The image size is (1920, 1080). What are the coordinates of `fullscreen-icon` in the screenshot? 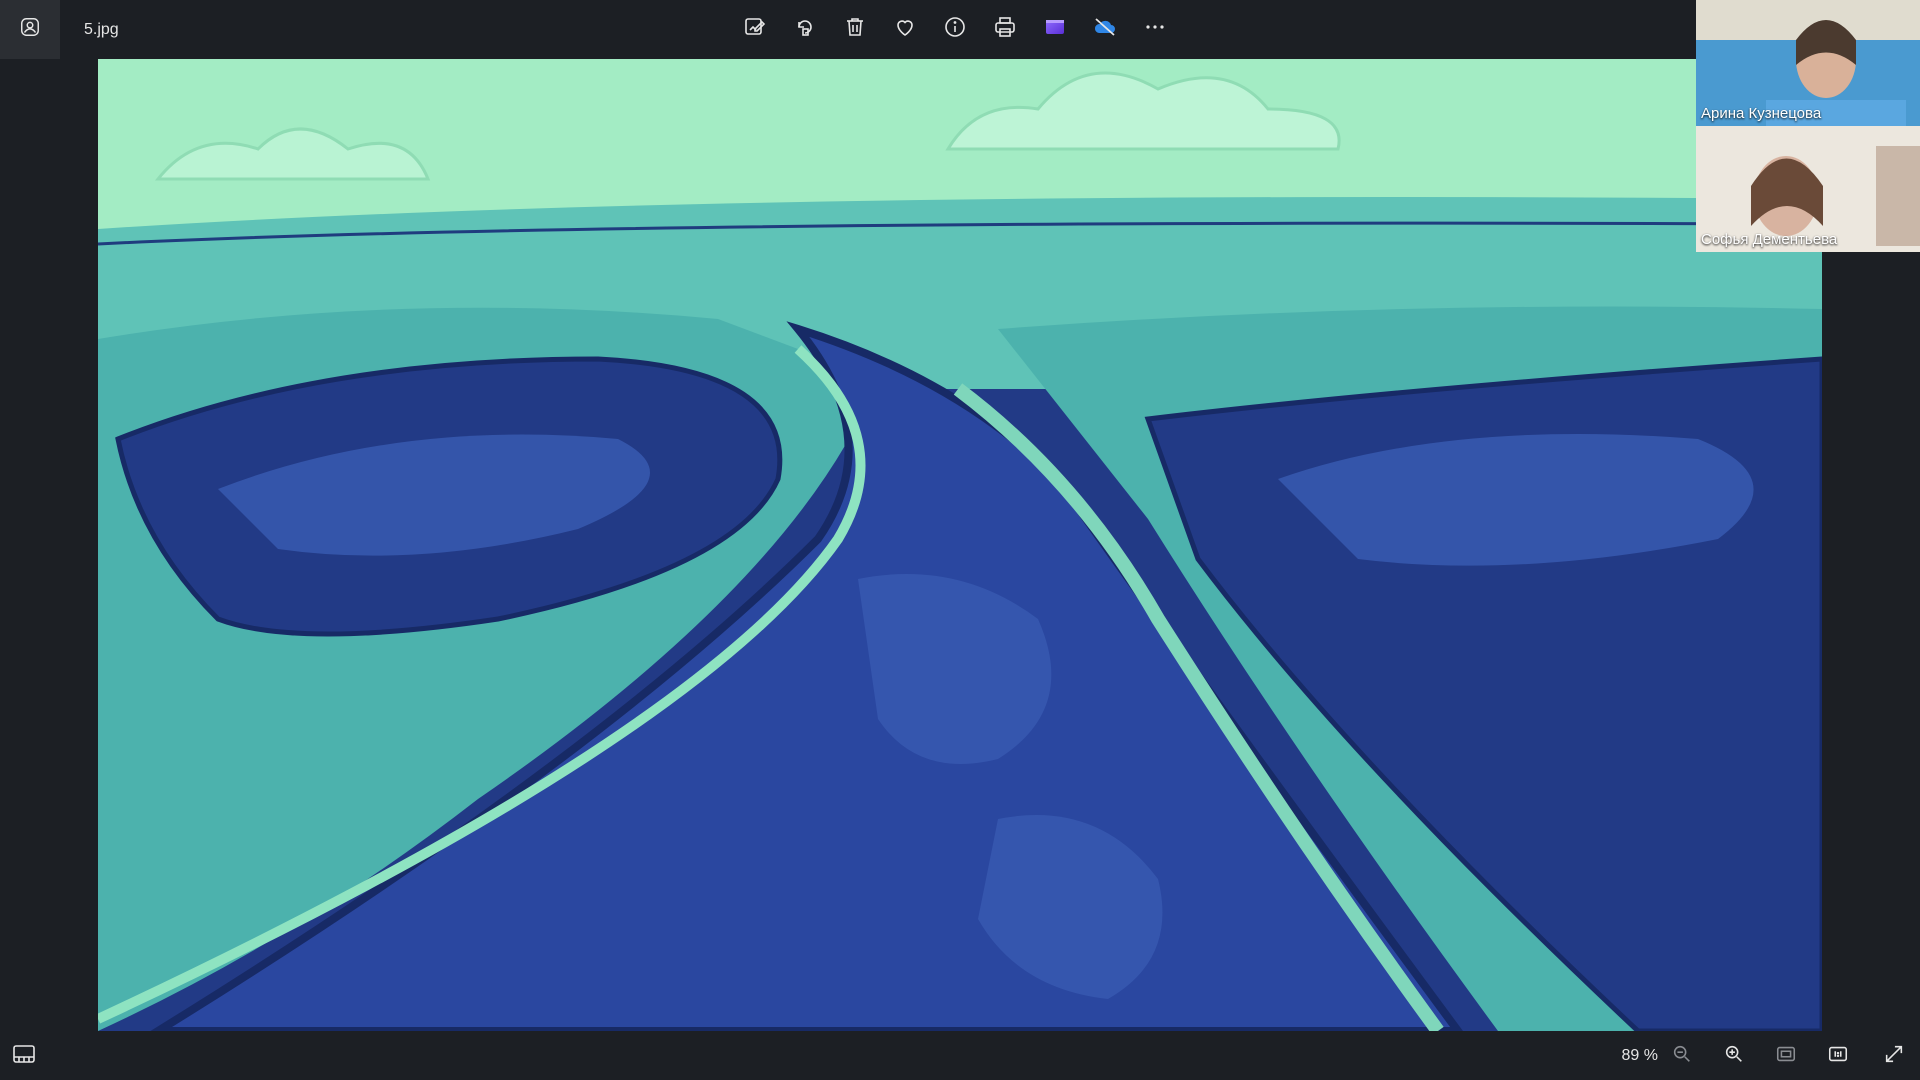 It's located at (1894, 1056).